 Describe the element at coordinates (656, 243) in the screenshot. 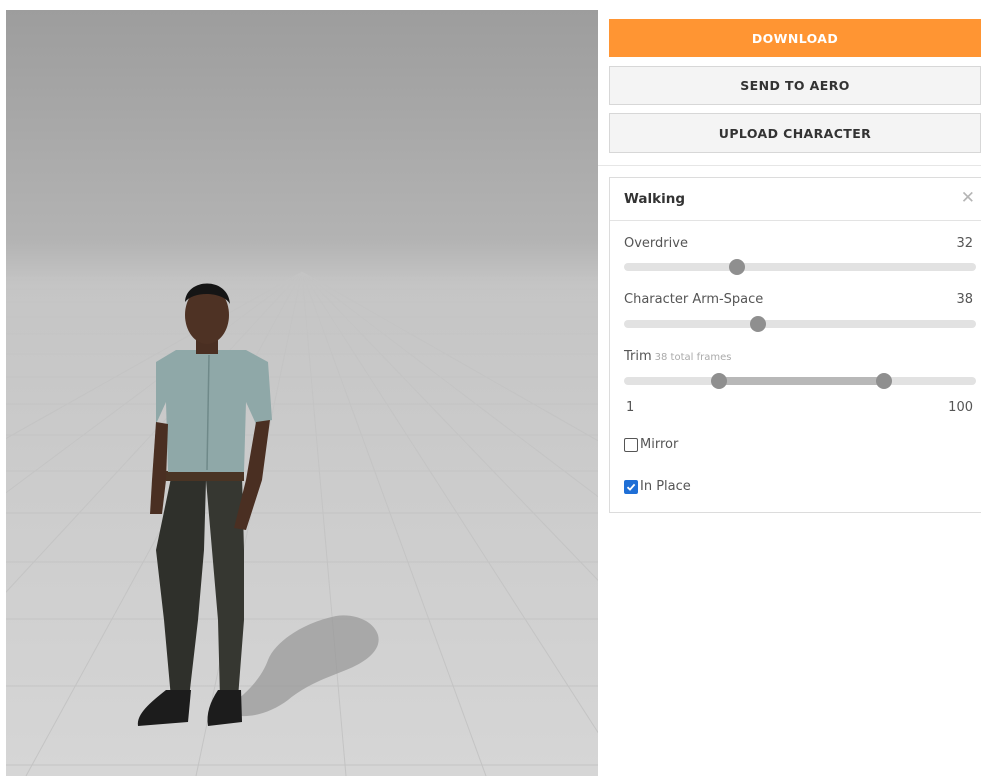

I see `overdrive-label: Overdrive` at that location.